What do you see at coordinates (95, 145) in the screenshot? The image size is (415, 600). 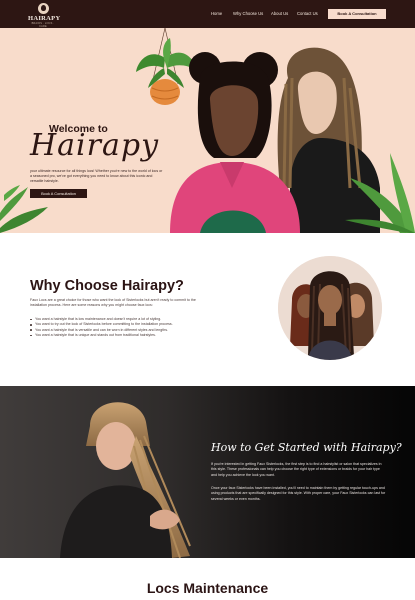 I see `hero-brand-title: Hairapy` at bounding box center [95, 145].